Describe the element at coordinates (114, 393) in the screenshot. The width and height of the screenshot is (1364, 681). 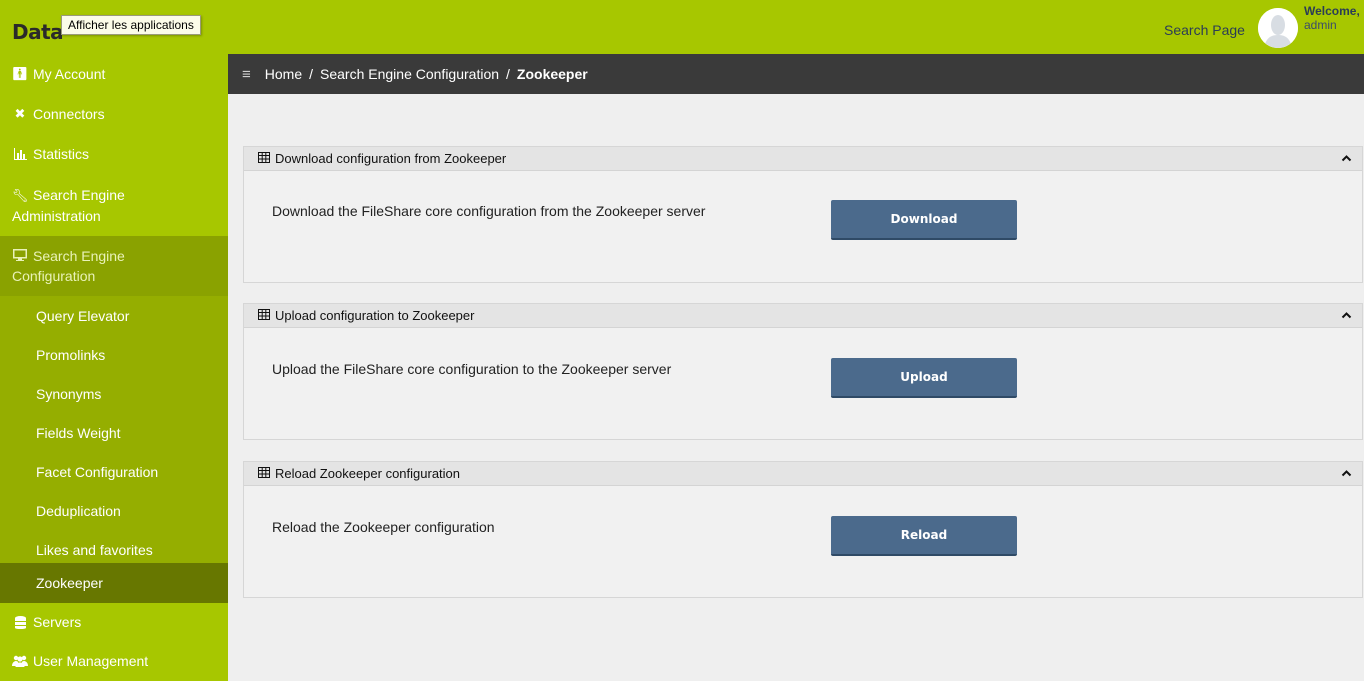
I see `sidebar-subitem-synonyms: Synonyms` at that location.